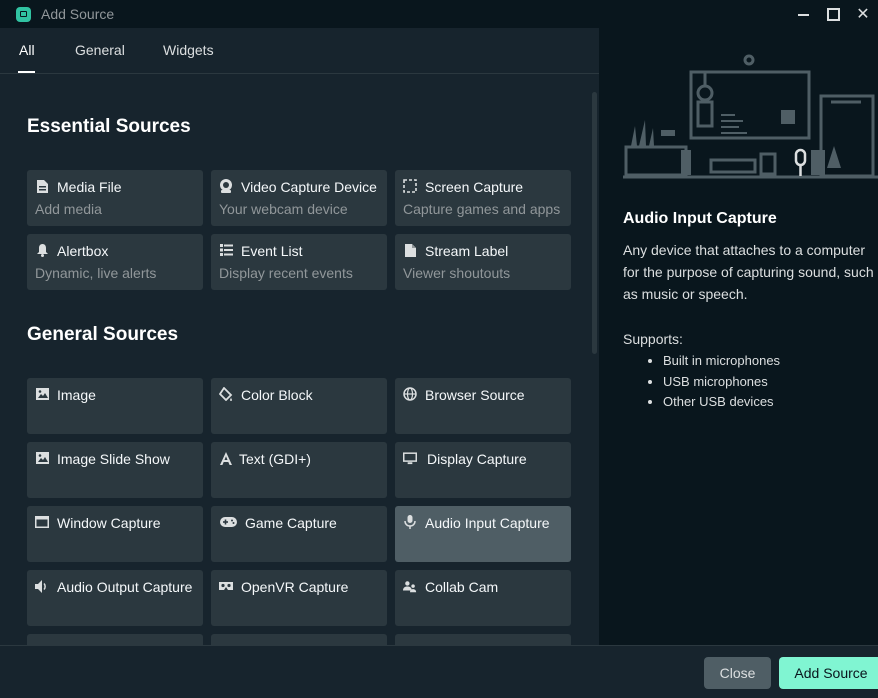 This screenshot has width=878, height=698. Describe the element at coordinates (226, 458) in the screenshot. I see `text-icon` at that location.